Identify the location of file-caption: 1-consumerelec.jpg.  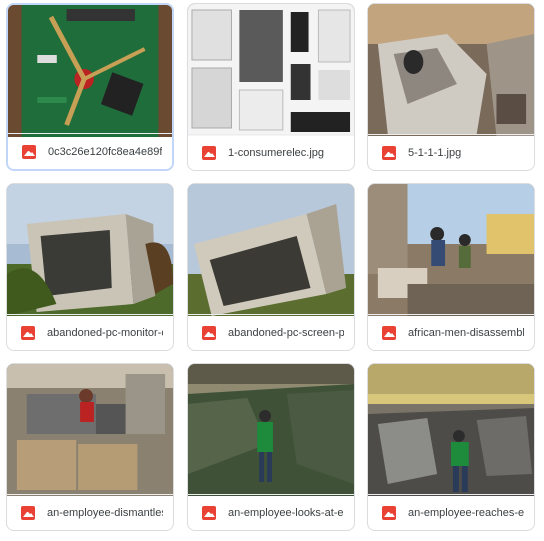
(271, 152).